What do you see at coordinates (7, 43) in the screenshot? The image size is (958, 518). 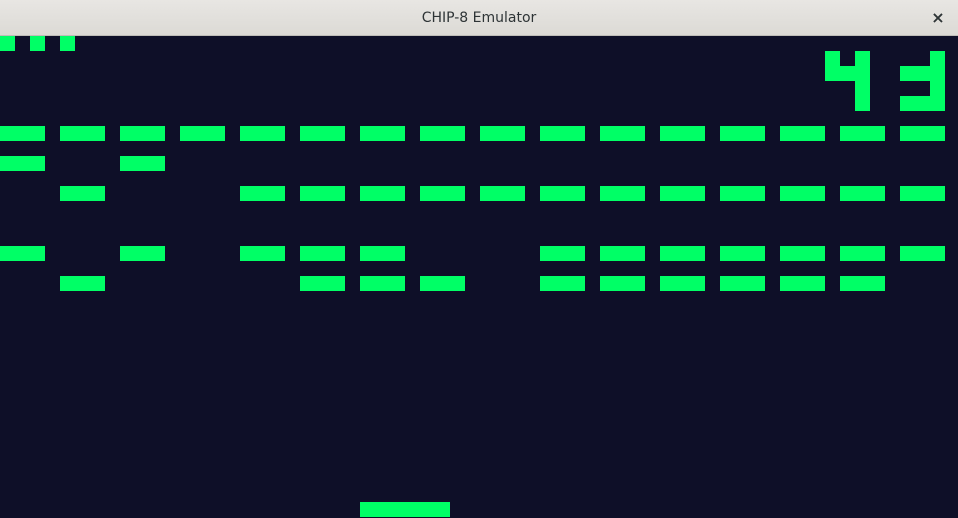 I see `top-left-mark` at bounding box center [7, 43].